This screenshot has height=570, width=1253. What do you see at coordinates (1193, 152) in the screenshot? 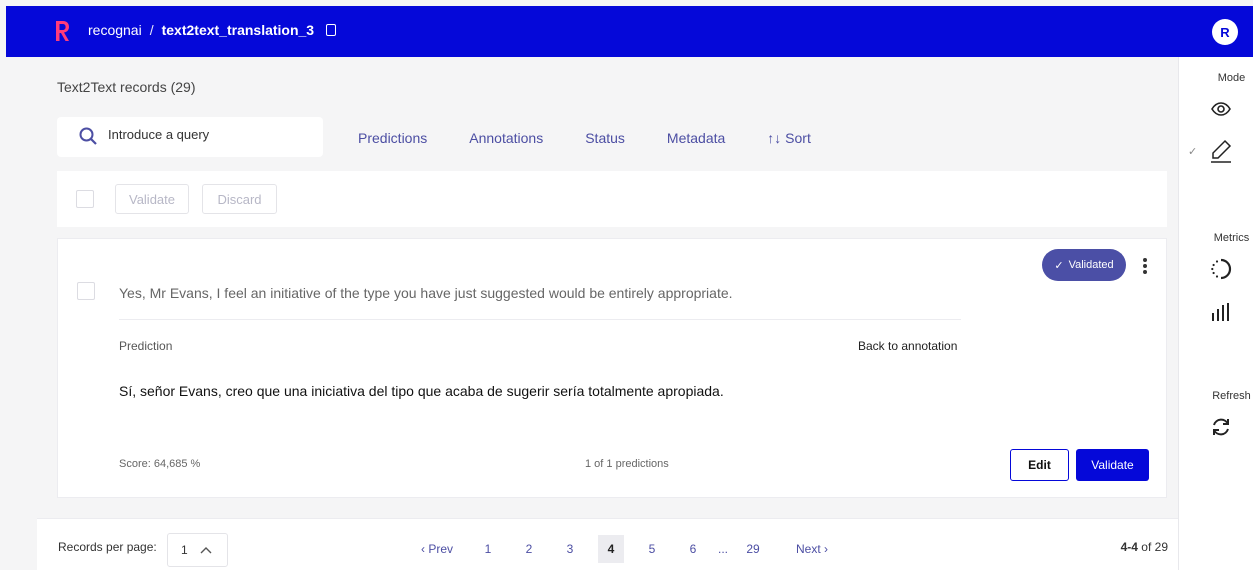
I see `checkmark-icon: ✓` at bounding box center [1193, 152].